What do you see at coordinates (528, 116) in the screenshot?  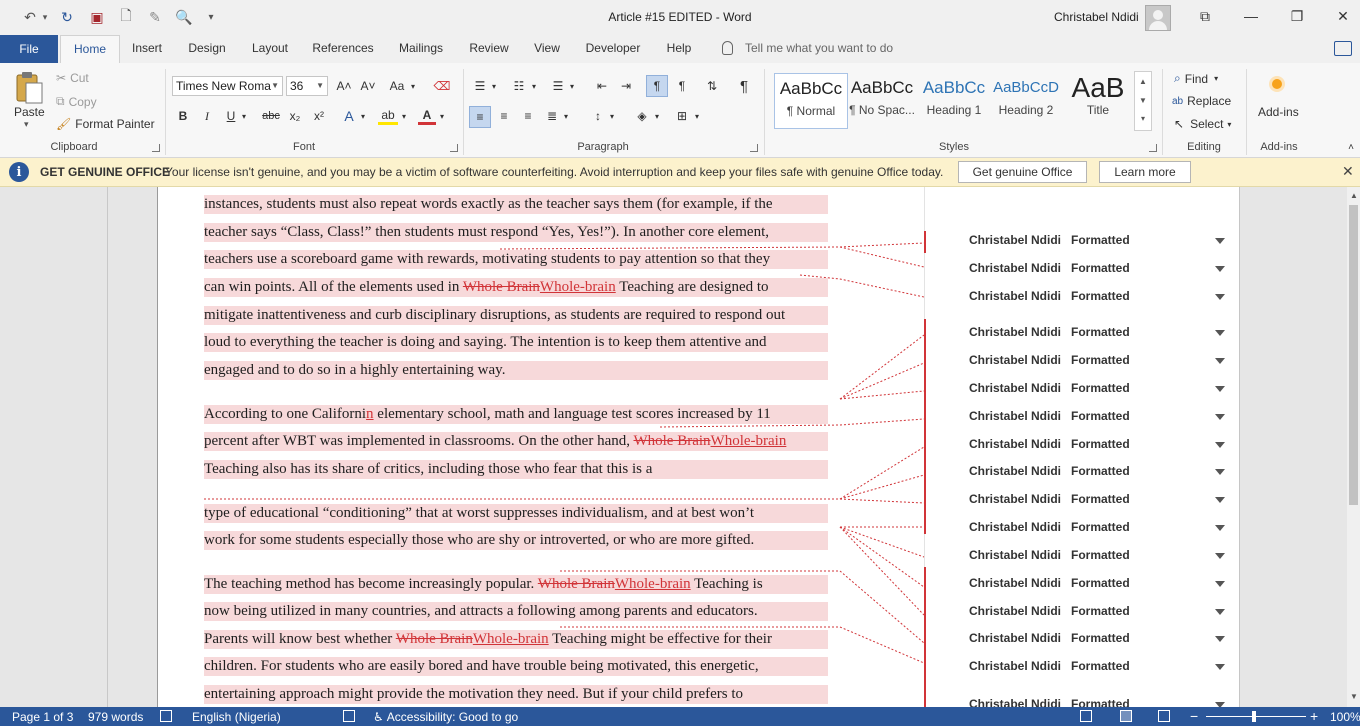 I see `align-right-icon: ≡` at bounding box center [528, 116].